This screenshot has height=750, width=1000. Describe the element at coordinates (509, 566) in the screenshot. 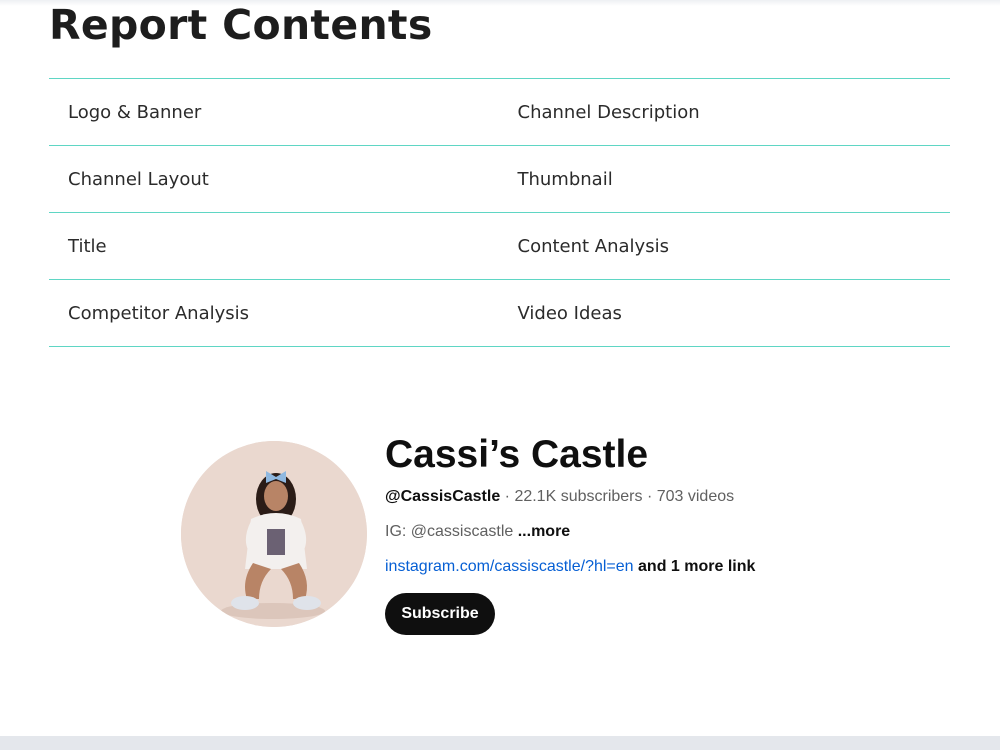

I see `instagram-link: instagram.com/cassiscastle/?hl=en` at that location.